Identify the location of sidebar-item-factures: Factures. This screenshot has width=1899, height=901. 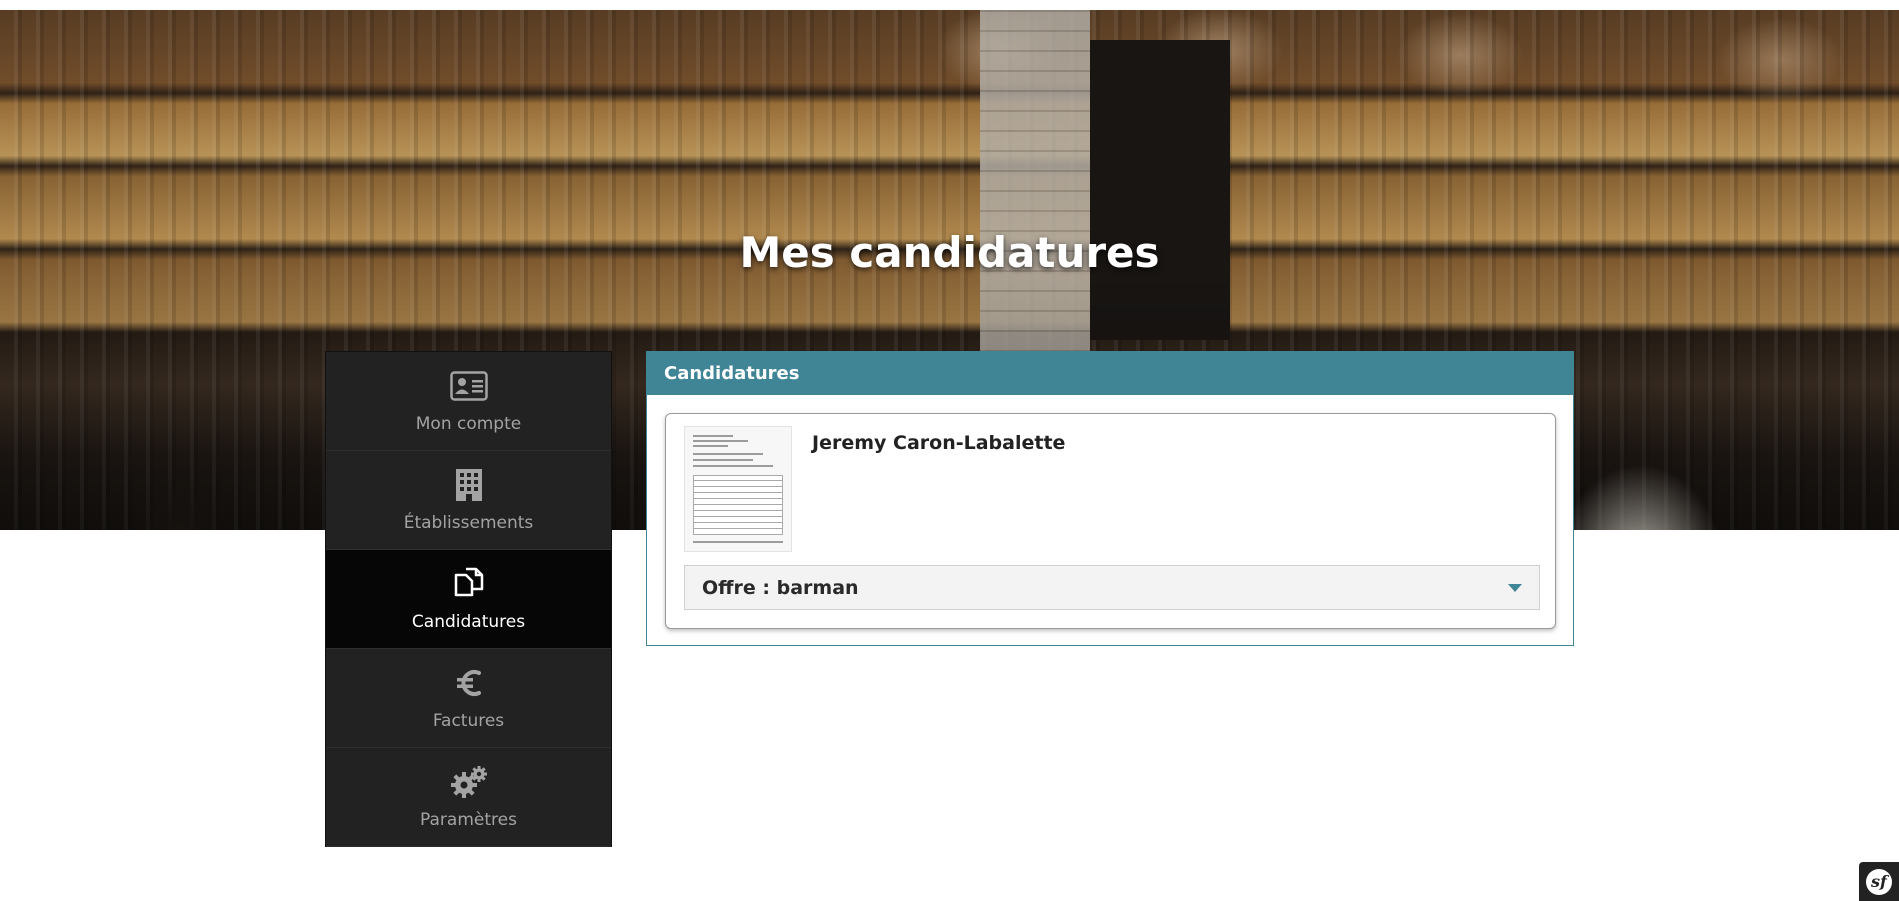
(468, 698).